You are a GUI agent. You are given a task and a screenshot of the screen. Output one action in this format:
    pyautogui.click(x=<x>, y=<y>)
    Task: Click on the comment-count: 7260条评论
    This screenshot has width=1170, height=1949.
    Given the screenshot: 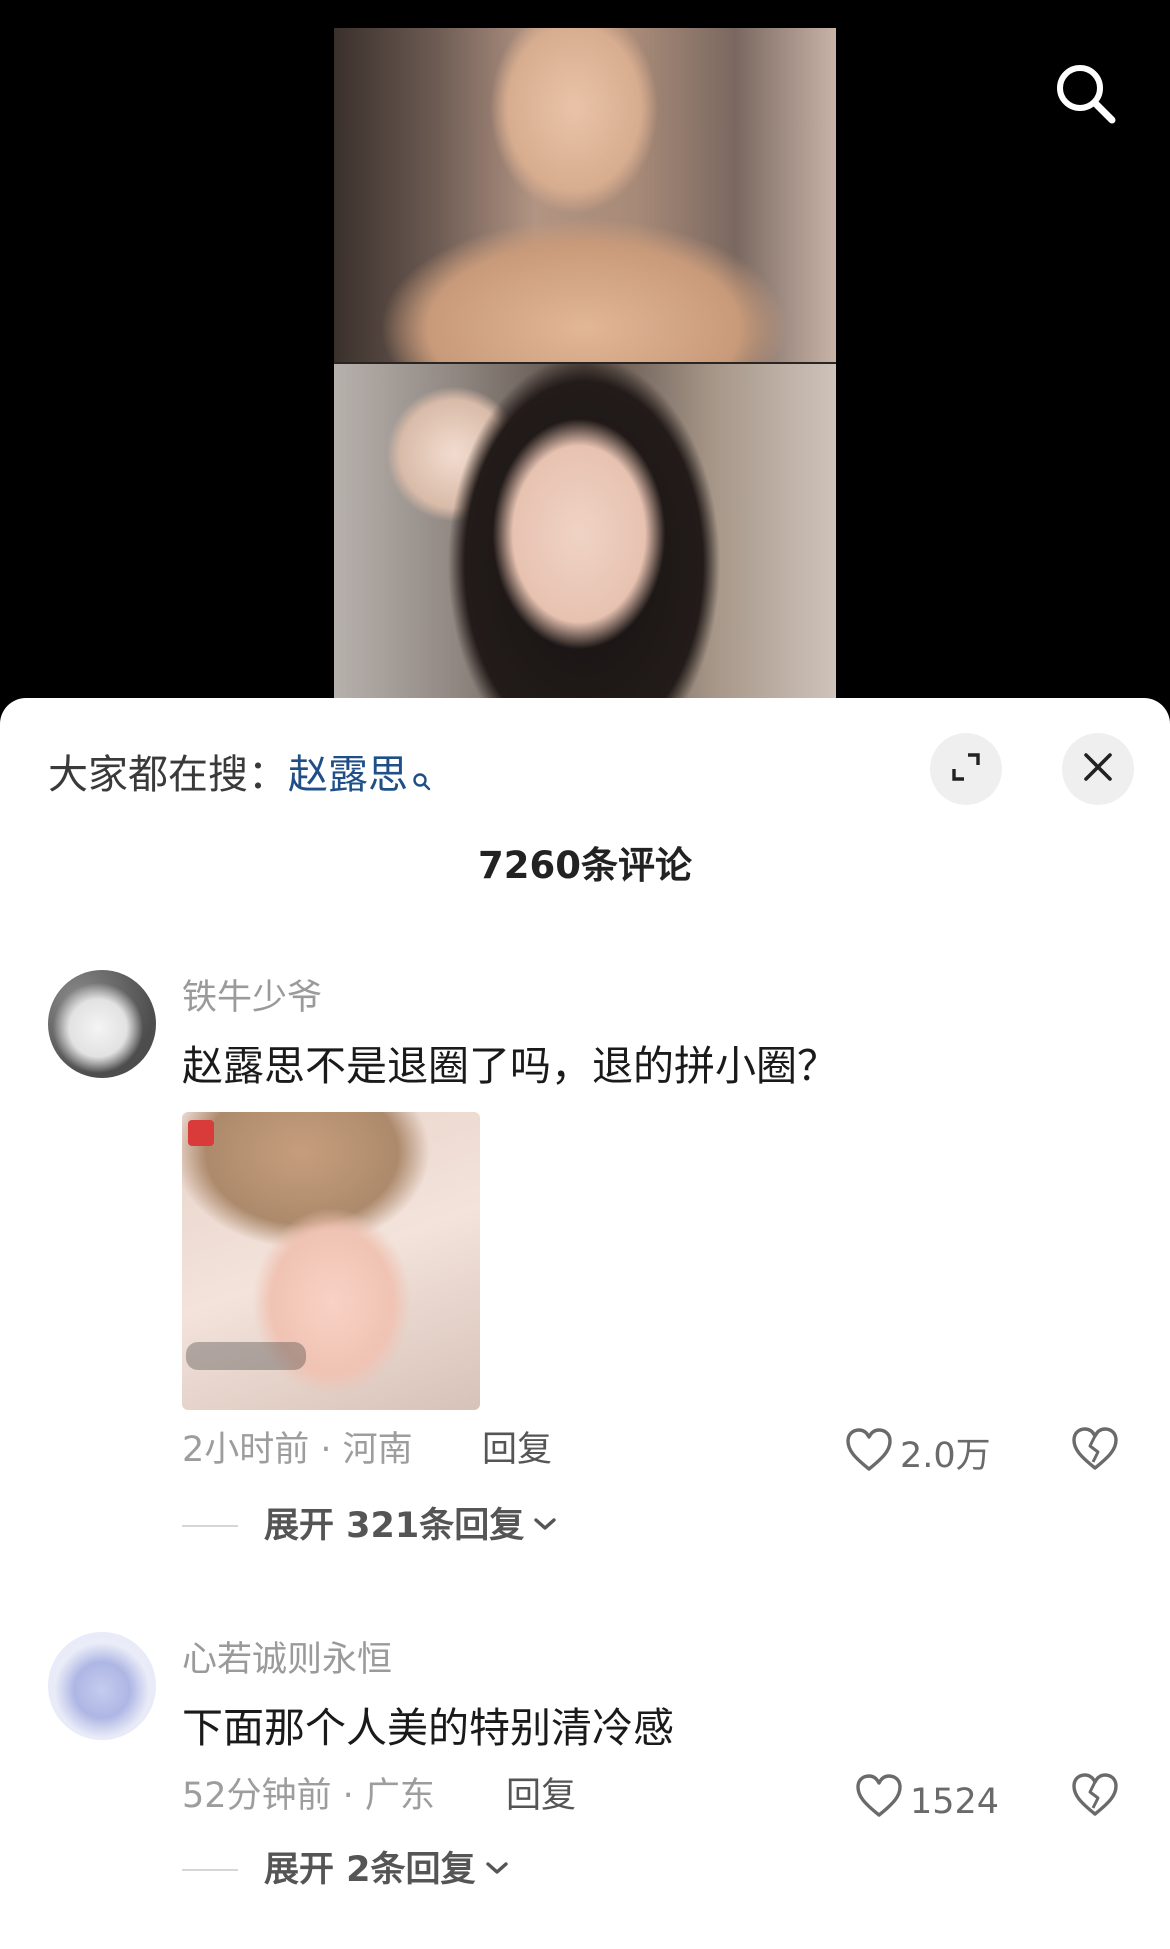 What is the action you would take?
    pyautogui.click(x=585, y=865)
    